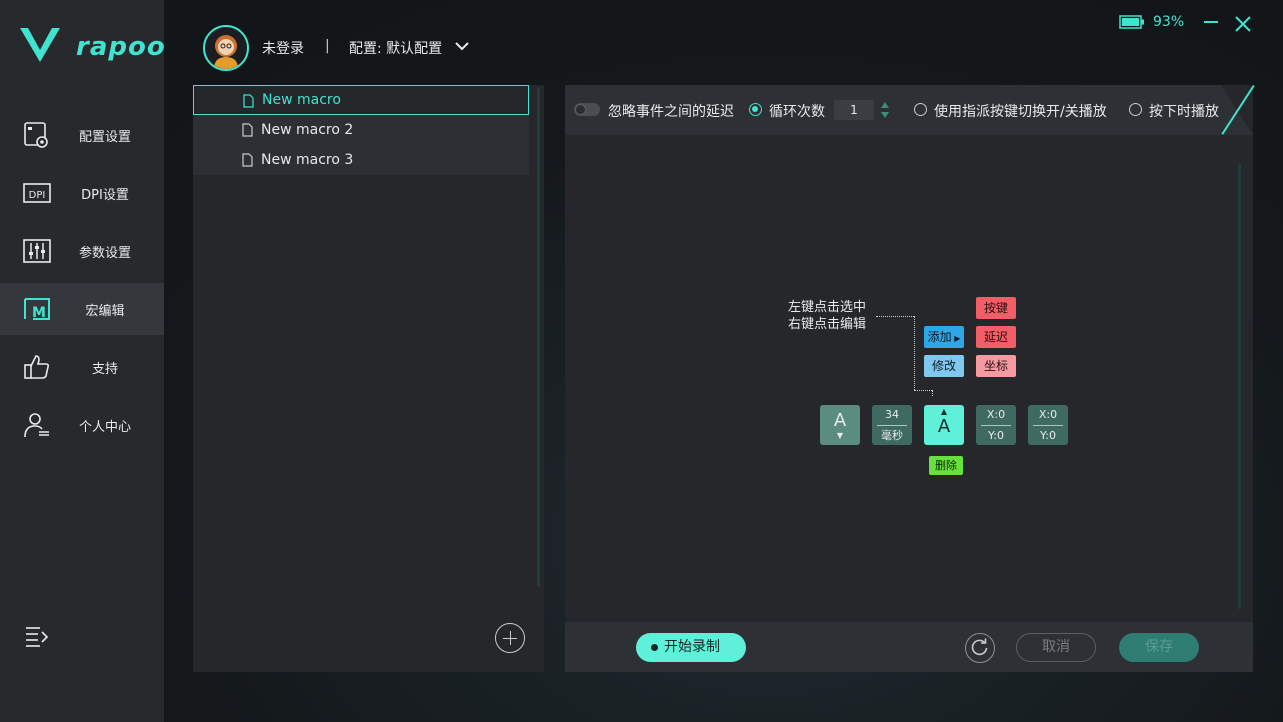 The height and width of the screenshot is (722, 1283). What do you see at coordinates (395, 48) in the screenshot?
I see `profile-selector: 配置: 默认配置` at bounding box center [395, 48].